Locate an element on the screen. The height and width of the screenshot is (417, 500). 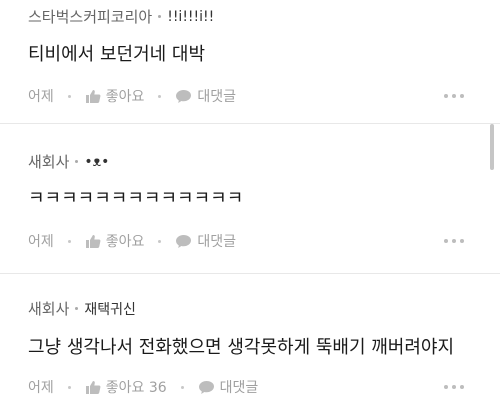
comment-actions: 어제 좋아요 36 대댓글 is located at coordinates (264, 387).